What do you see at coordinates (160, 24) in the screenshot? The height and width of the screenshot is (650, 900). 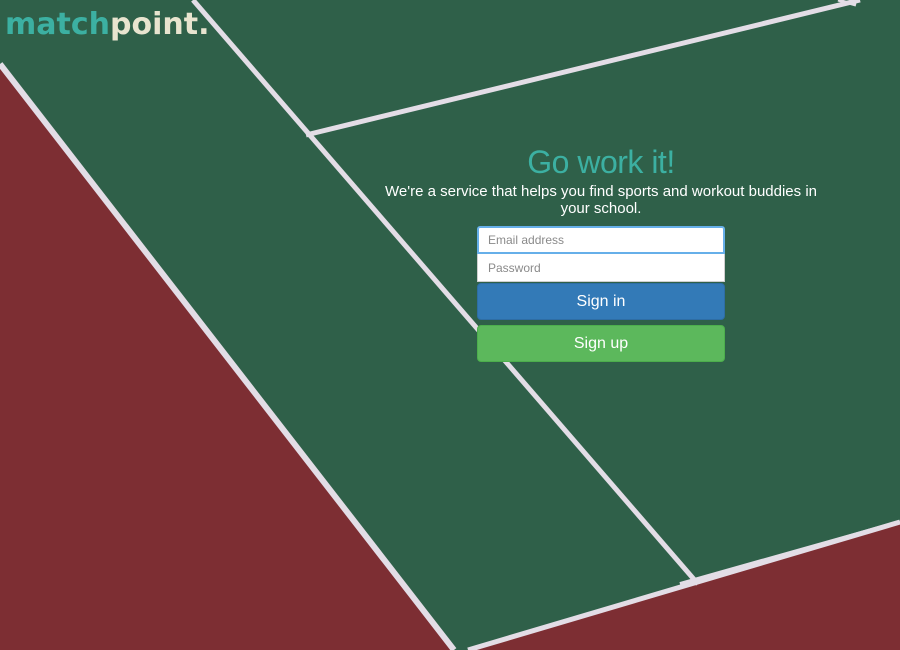 I see `logo-text-point: point.` at bounding box center [160, 24].